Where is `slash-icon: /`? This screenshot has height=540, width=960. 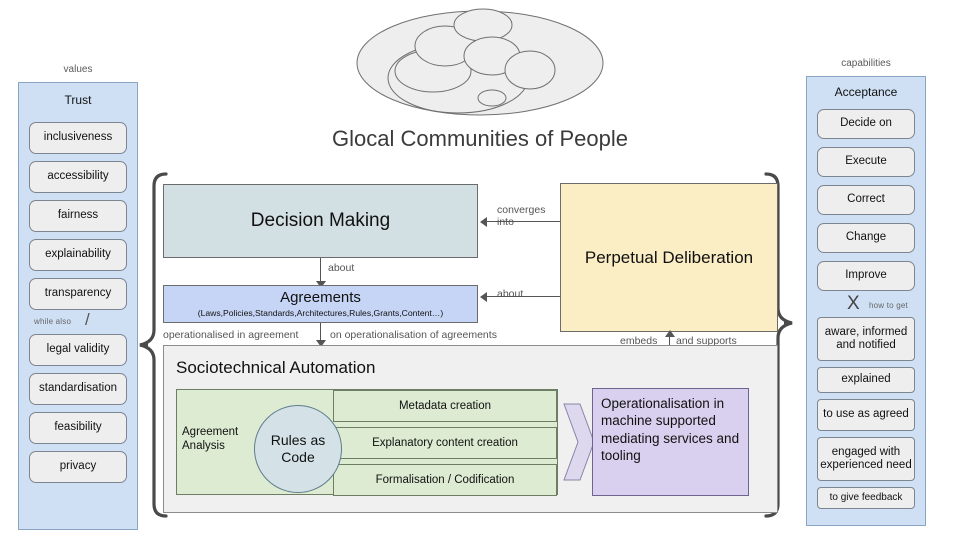 slash-icon: / is located at coordinates (87, 319).